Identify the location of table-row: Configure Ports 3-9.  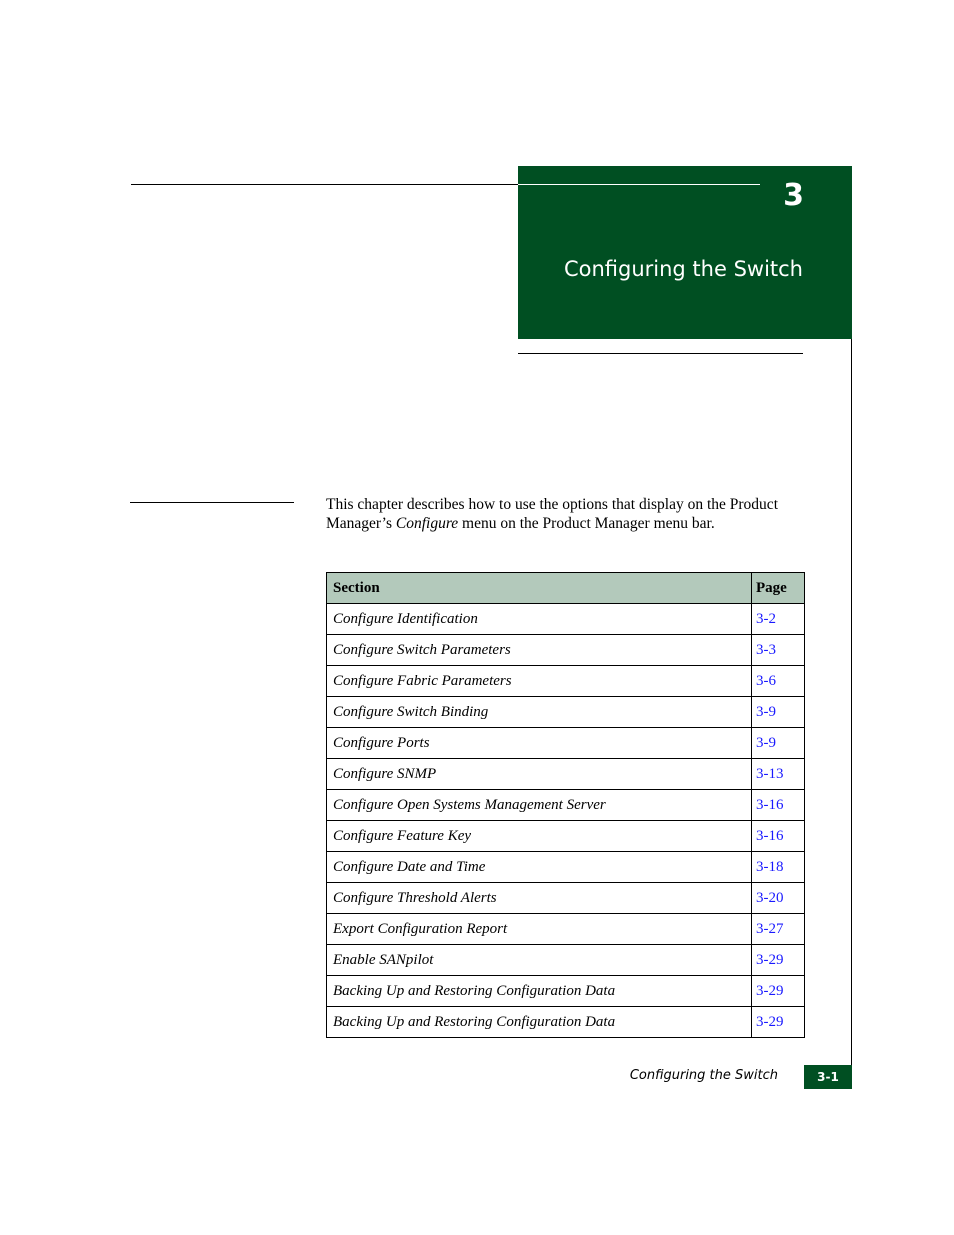
(565, 743).